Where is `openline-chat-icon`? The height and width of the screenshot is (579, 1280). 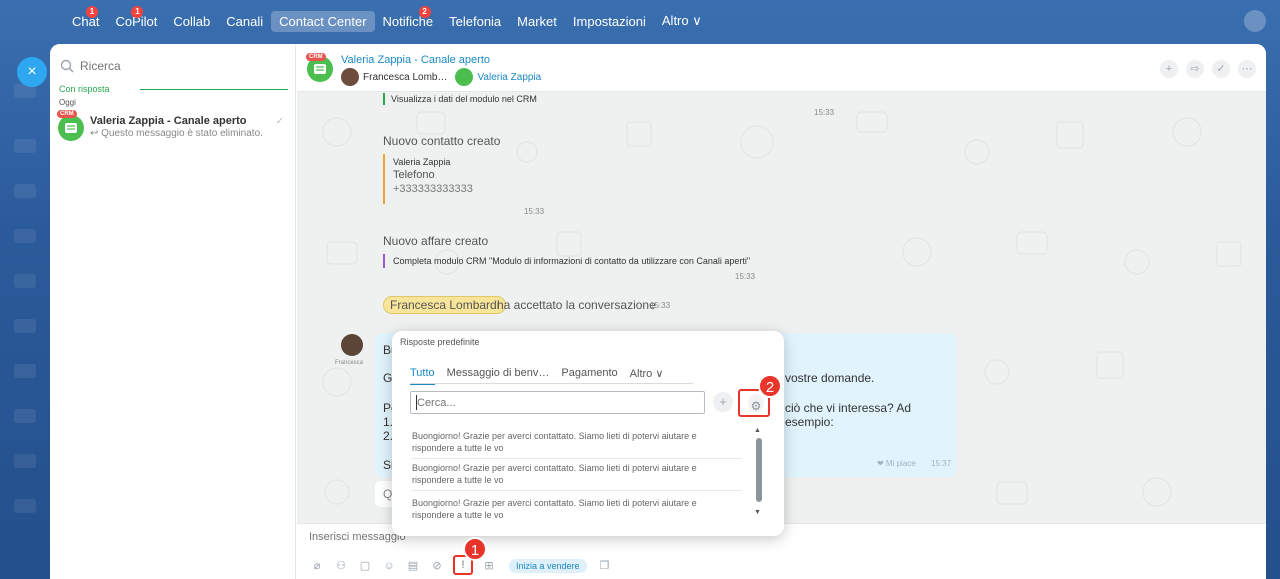 openline-chat-icon is located at coordinates (71, 128).